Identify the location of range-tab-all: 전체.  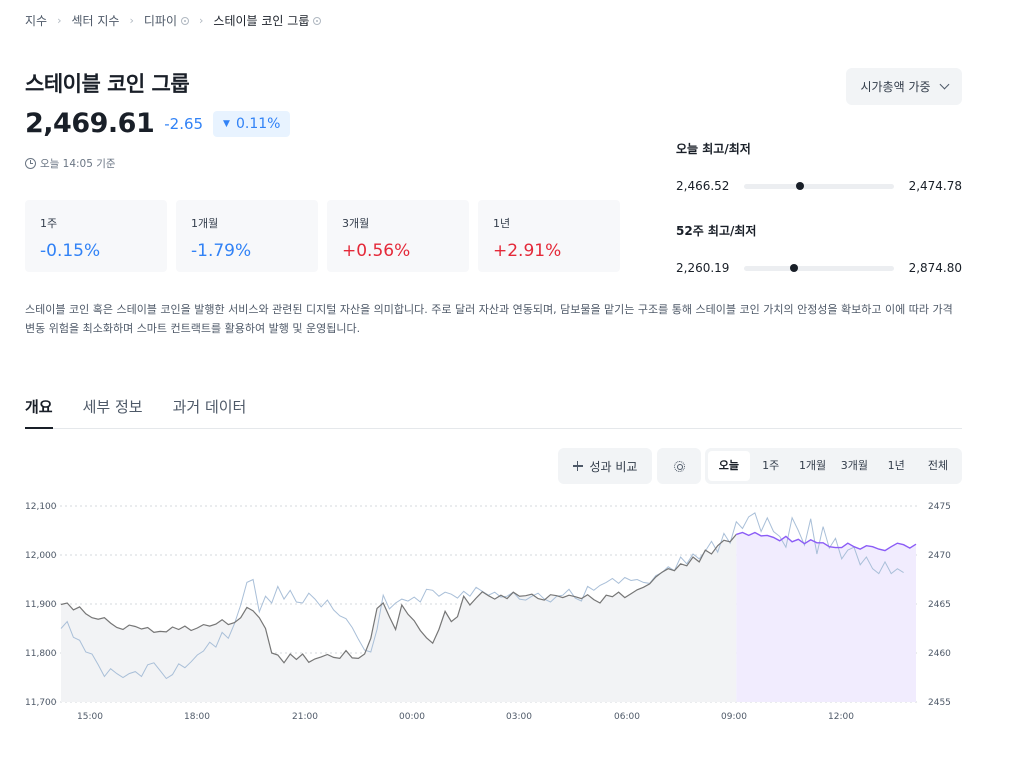
(938, 466).